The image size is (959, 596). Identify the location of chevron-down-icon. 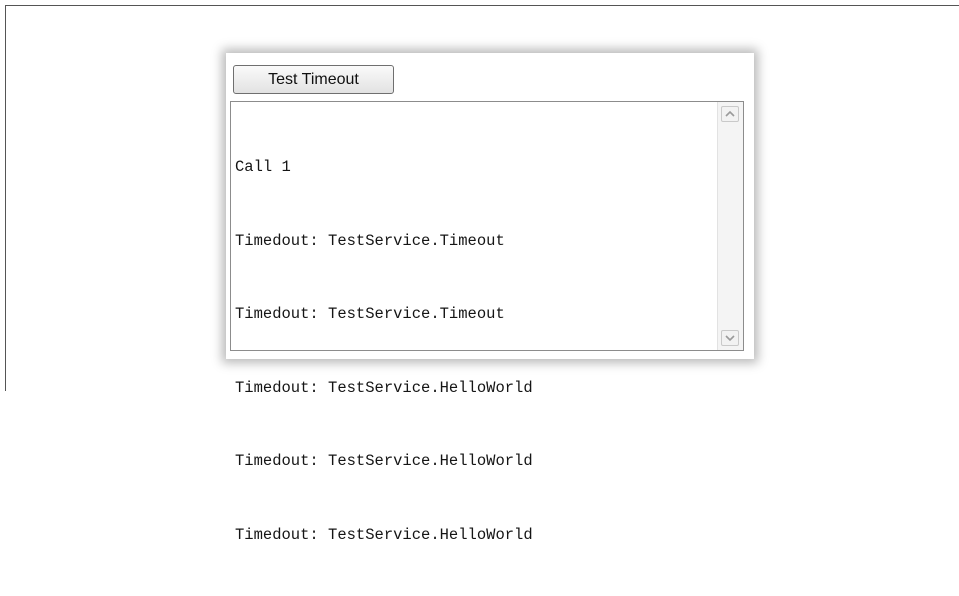
(730, 338).